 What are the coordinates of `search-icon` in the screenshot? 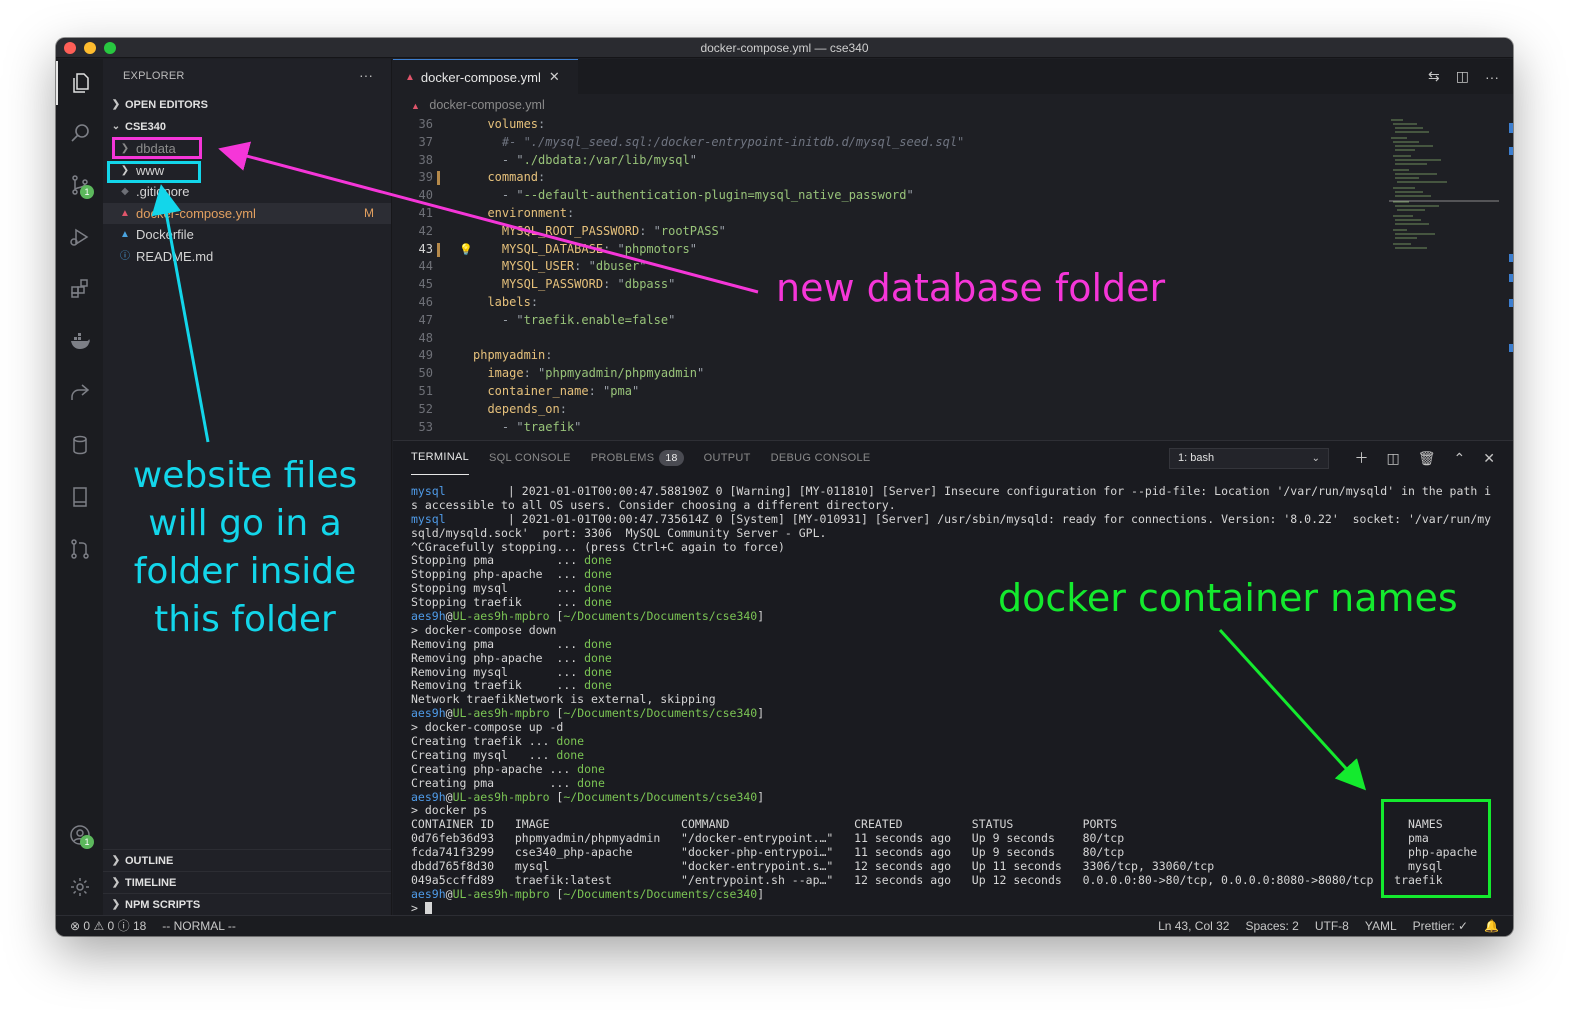 It's located at (79, 133).